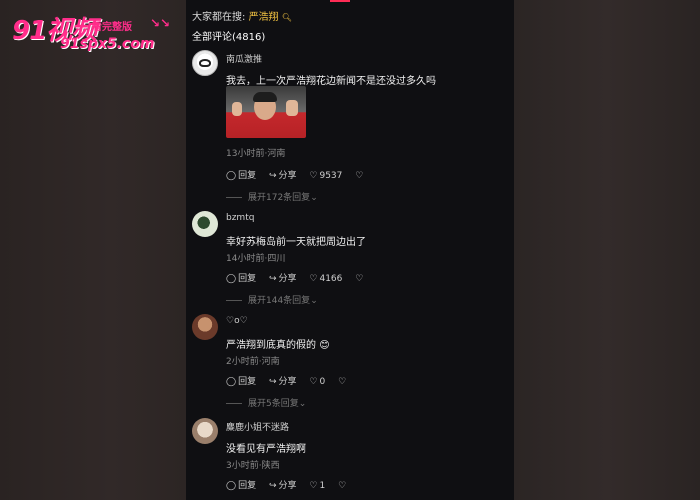 This screenshot has height=500, width=700. Describe the element at coordinates (264, 17) in the screenshot. I see `search-keyword: 严浩翔` at that location.